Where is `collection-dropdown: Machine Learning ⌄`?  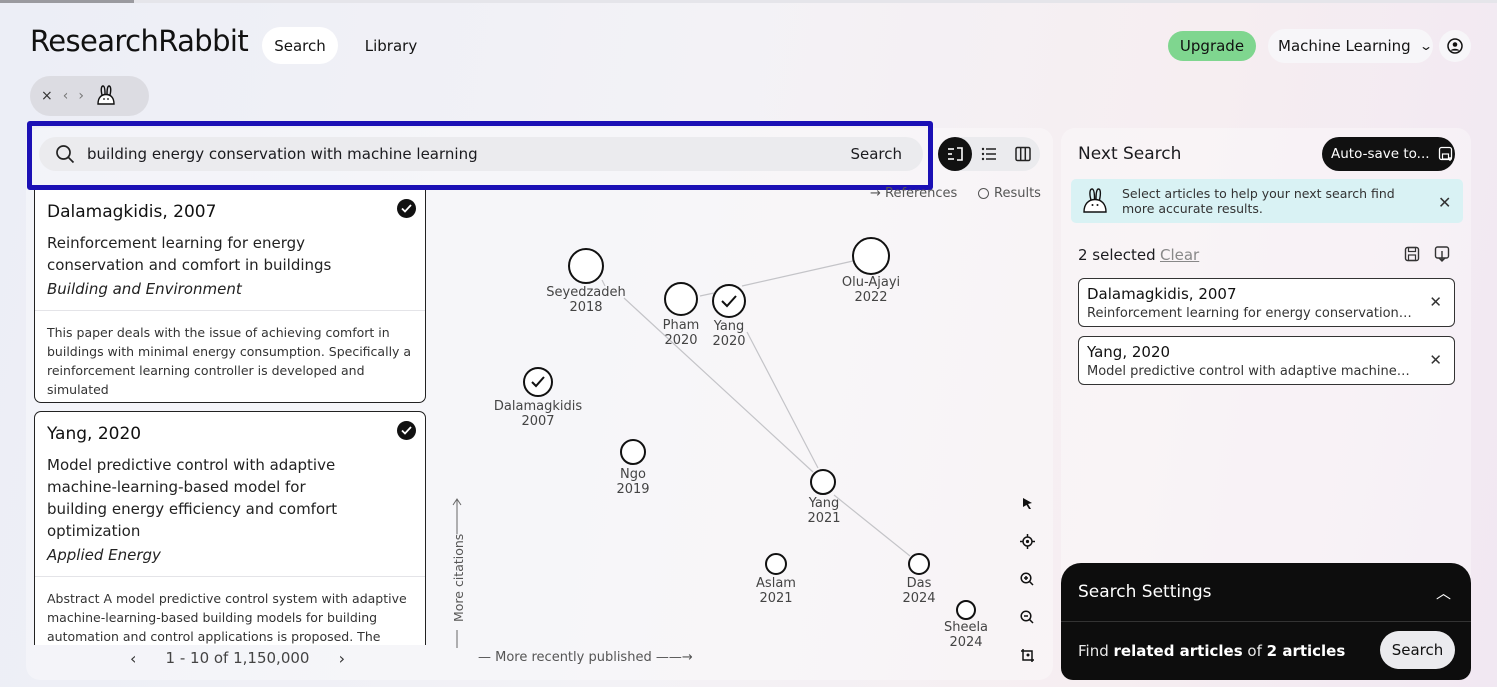 collection-dropdown: Machine Learning ⌄ is located at coordinates (1350, 46).